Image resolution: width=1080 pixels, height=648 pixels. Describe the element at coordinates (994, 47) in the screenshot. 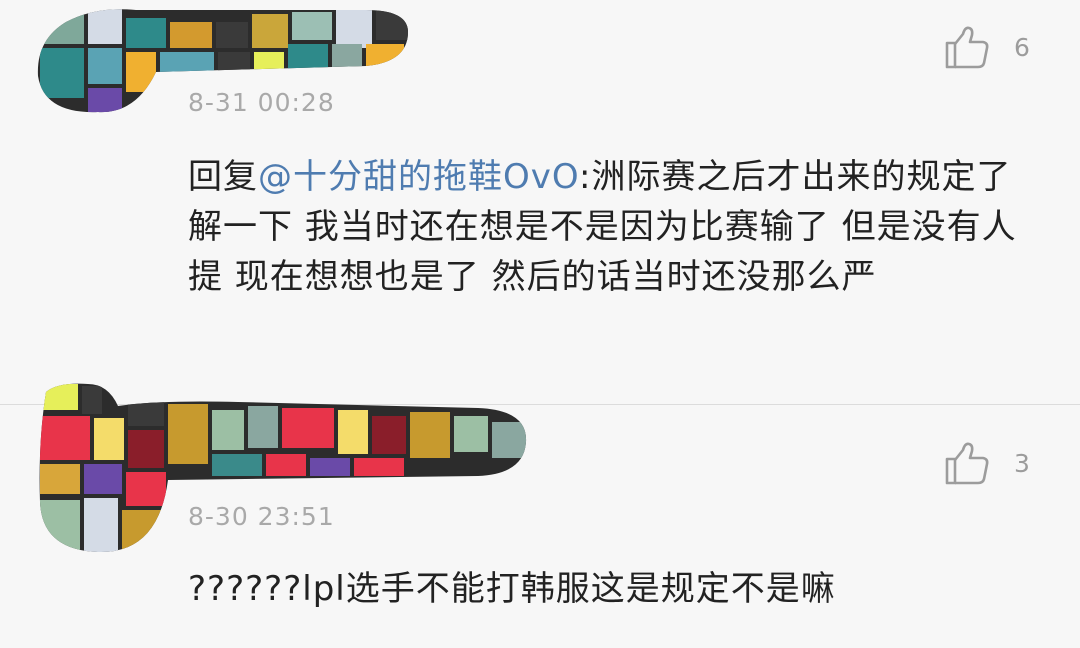

I see `like-button: 6` at that location.